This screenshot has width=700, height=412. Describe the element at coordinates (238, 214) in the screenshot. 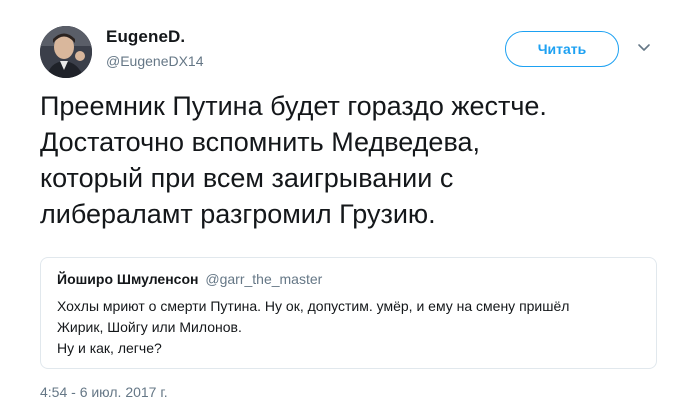

I see `tweet-text-line: либераламт разгромил Грузию.` at that location.